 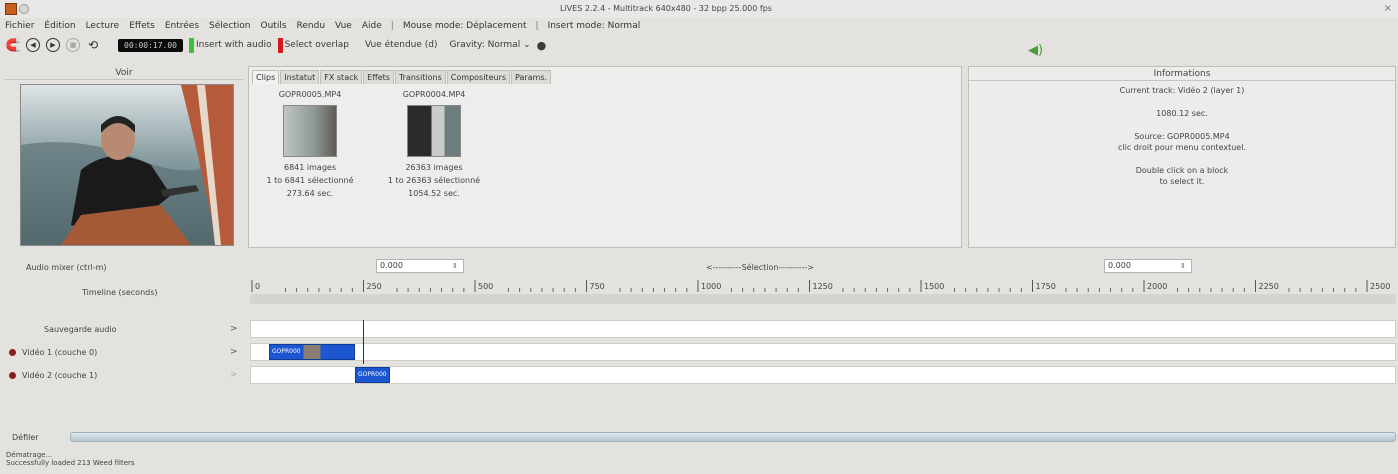 What do you see at coordinates (465, 26) in the screenshot?
I see `menu-mouse-mode: Mouse mode: Déplacement` at bounding box center [465, 26].